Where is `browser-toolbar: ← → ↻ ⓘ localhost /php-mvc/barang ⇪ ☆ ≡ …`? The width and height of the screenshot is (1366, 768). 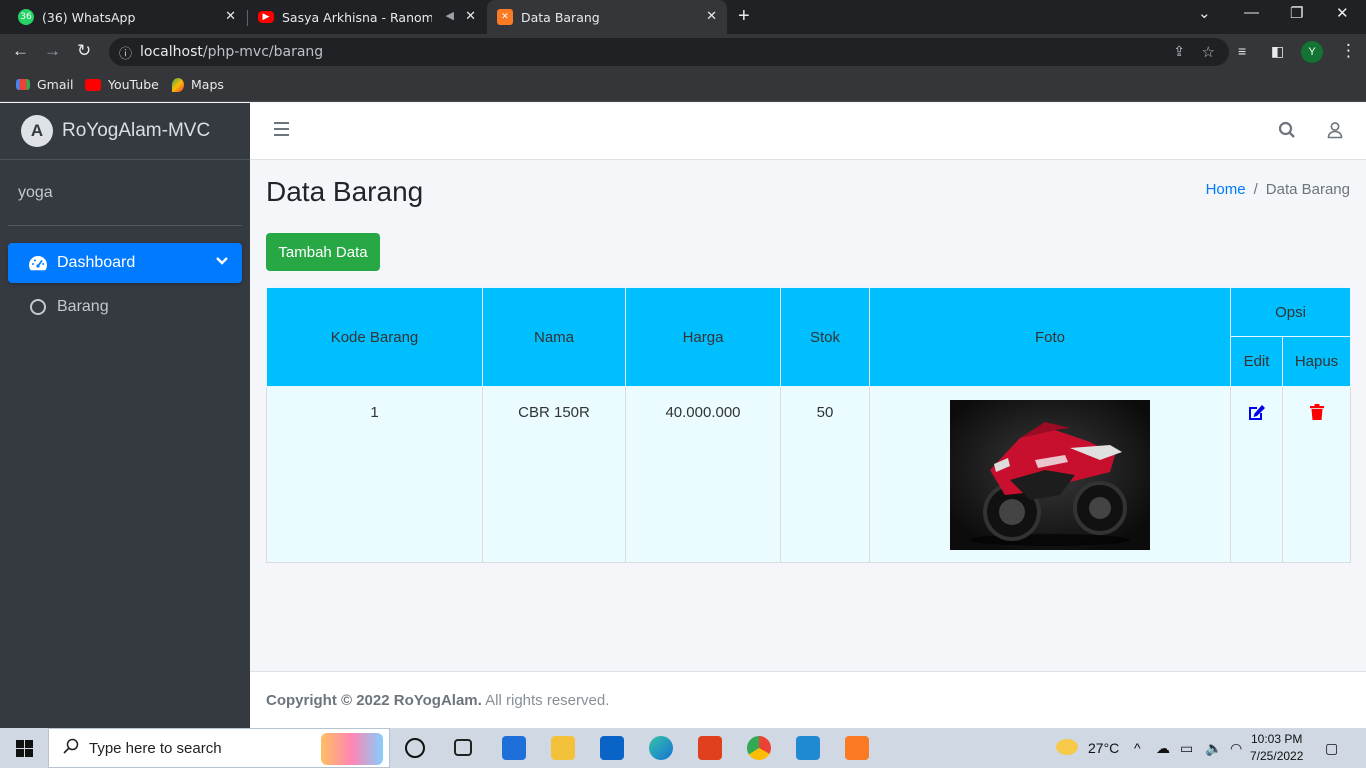 browser-toolbar: ← → ↻ ⓘ localhost /php-mvc/barang ⇪ ☆ ≡ … is located at coordinates (683, 52).